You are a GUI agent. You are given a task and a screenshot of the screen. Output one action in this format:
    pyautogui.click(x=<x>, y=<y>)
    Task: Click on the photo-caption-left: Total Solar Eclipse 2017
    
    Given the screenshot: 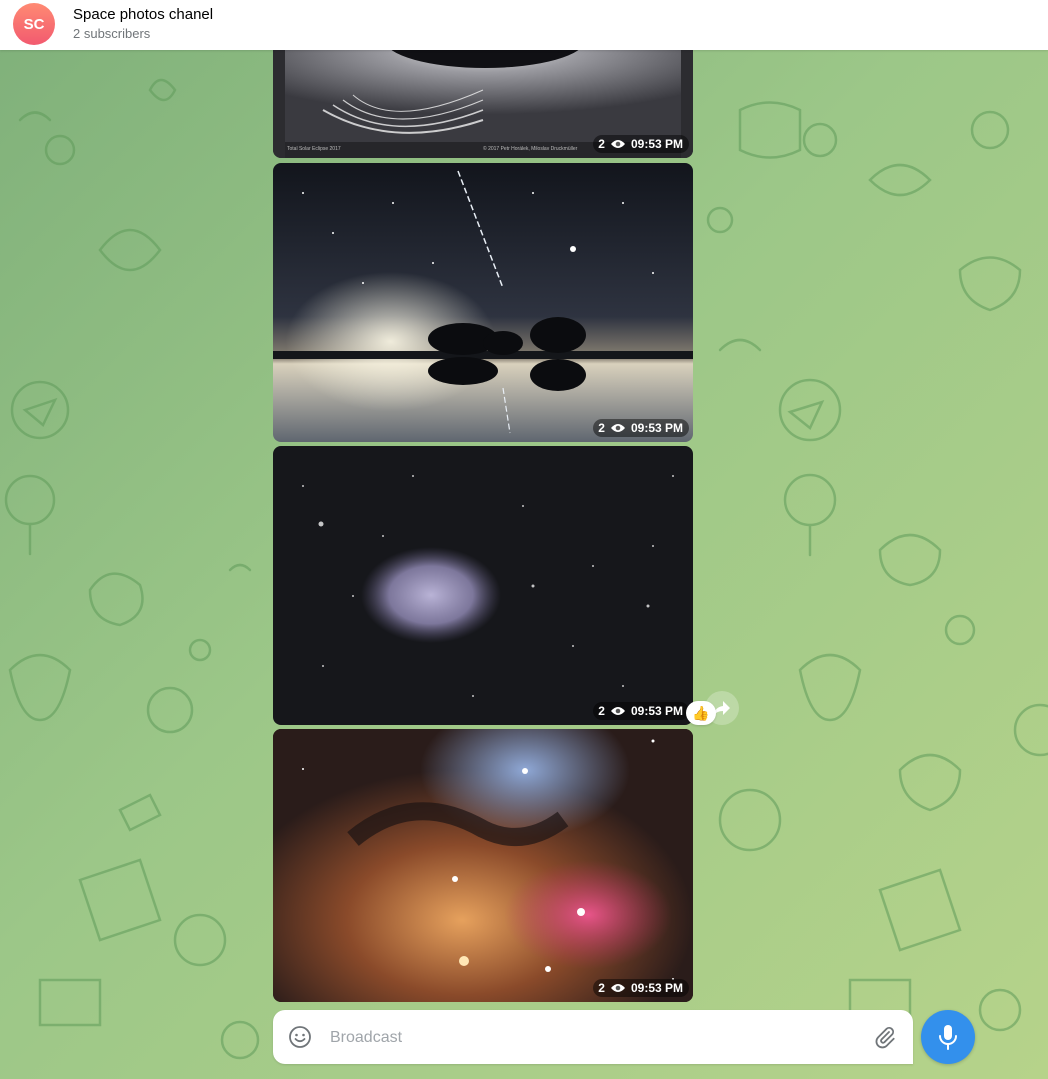 What is the action you would take?
    pyautogui.click(x=314, y=149)
    